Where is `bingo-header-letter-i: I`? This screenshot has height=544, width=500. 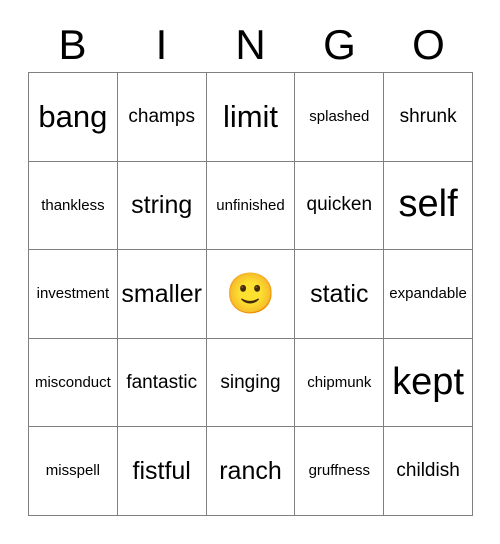 bingo-header-letter-i: I is located at coordinates (161, 44).